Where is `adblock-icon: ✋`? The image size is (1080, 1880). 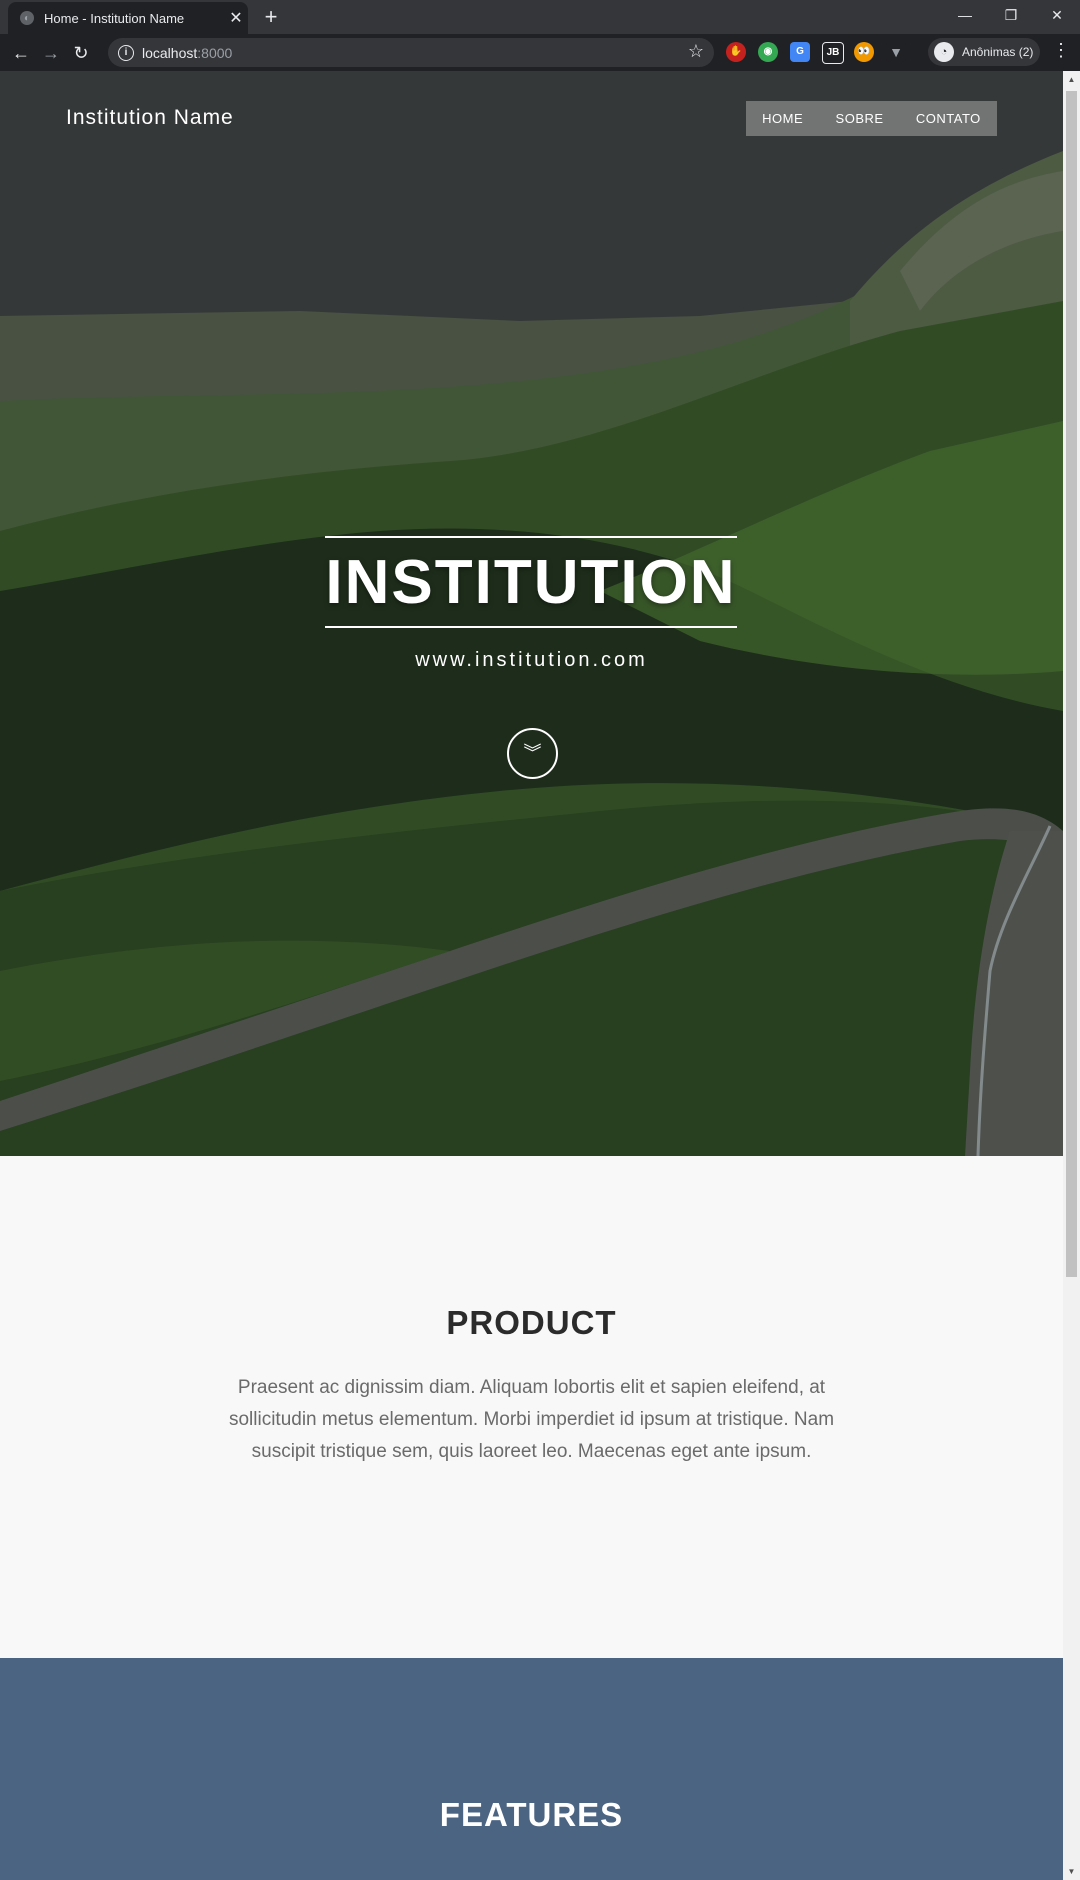
adblock-icon: ✋ is located at coordinates (736, 52).